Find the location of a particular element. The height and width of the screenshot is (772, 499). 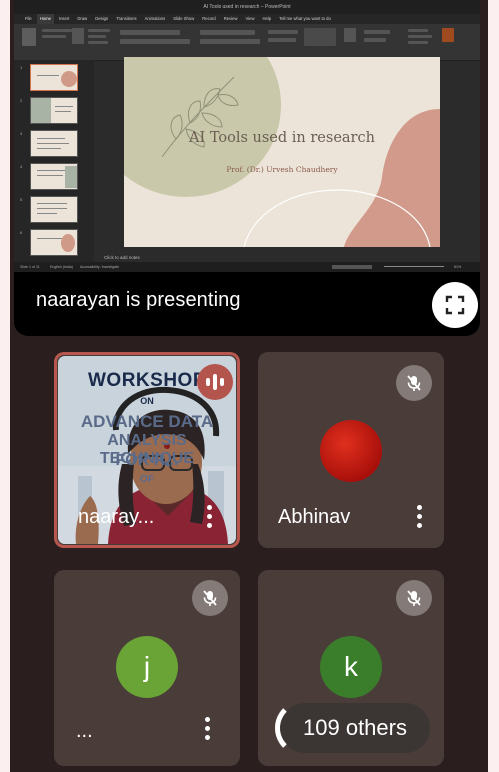

view-buttons is located at coordinates (352, 267).